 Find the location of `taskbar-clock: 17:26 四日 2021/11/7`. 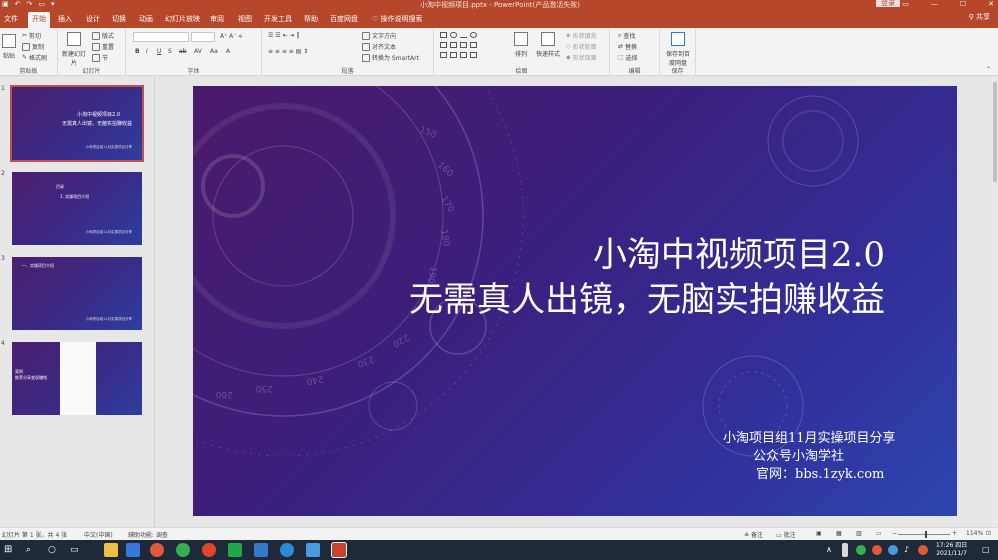

taskbar-clock: 17:26 四日 2021/11/7 is located at coordinates (951, 550).